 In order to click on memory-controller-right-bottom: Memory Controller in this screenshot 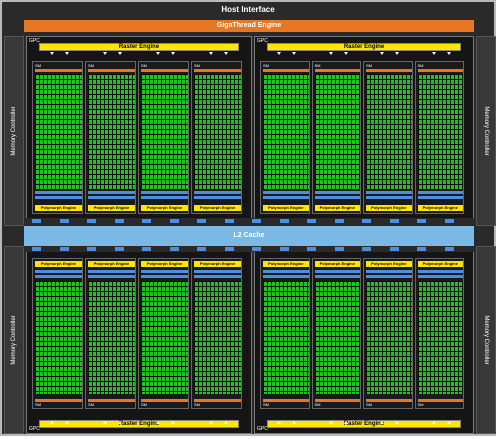, I will do `click(486, 340)`.